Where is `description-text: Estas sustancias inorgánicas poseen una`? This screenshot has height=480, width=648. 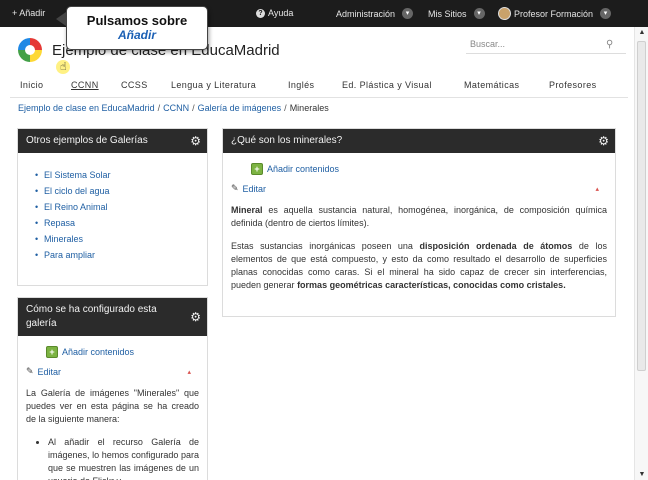
description-text: Estas sustancias inorgánicas poseen una is located at coordinates (325, 246).